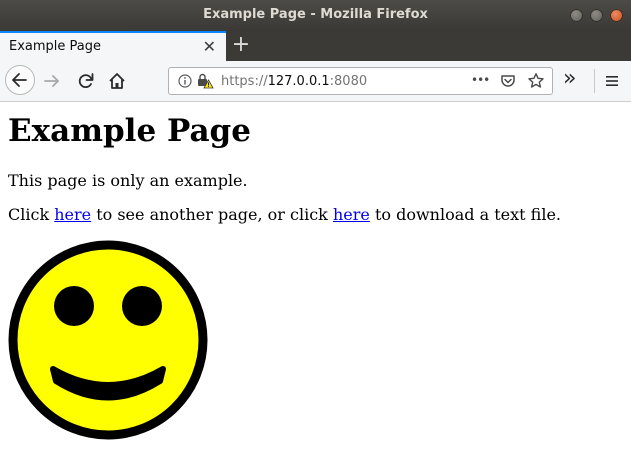 The width and height of the screenshot is (631, 453). Describe the element at coordinates (244, 81) in the screenshot. I see `url-scheme: https://` at that location.